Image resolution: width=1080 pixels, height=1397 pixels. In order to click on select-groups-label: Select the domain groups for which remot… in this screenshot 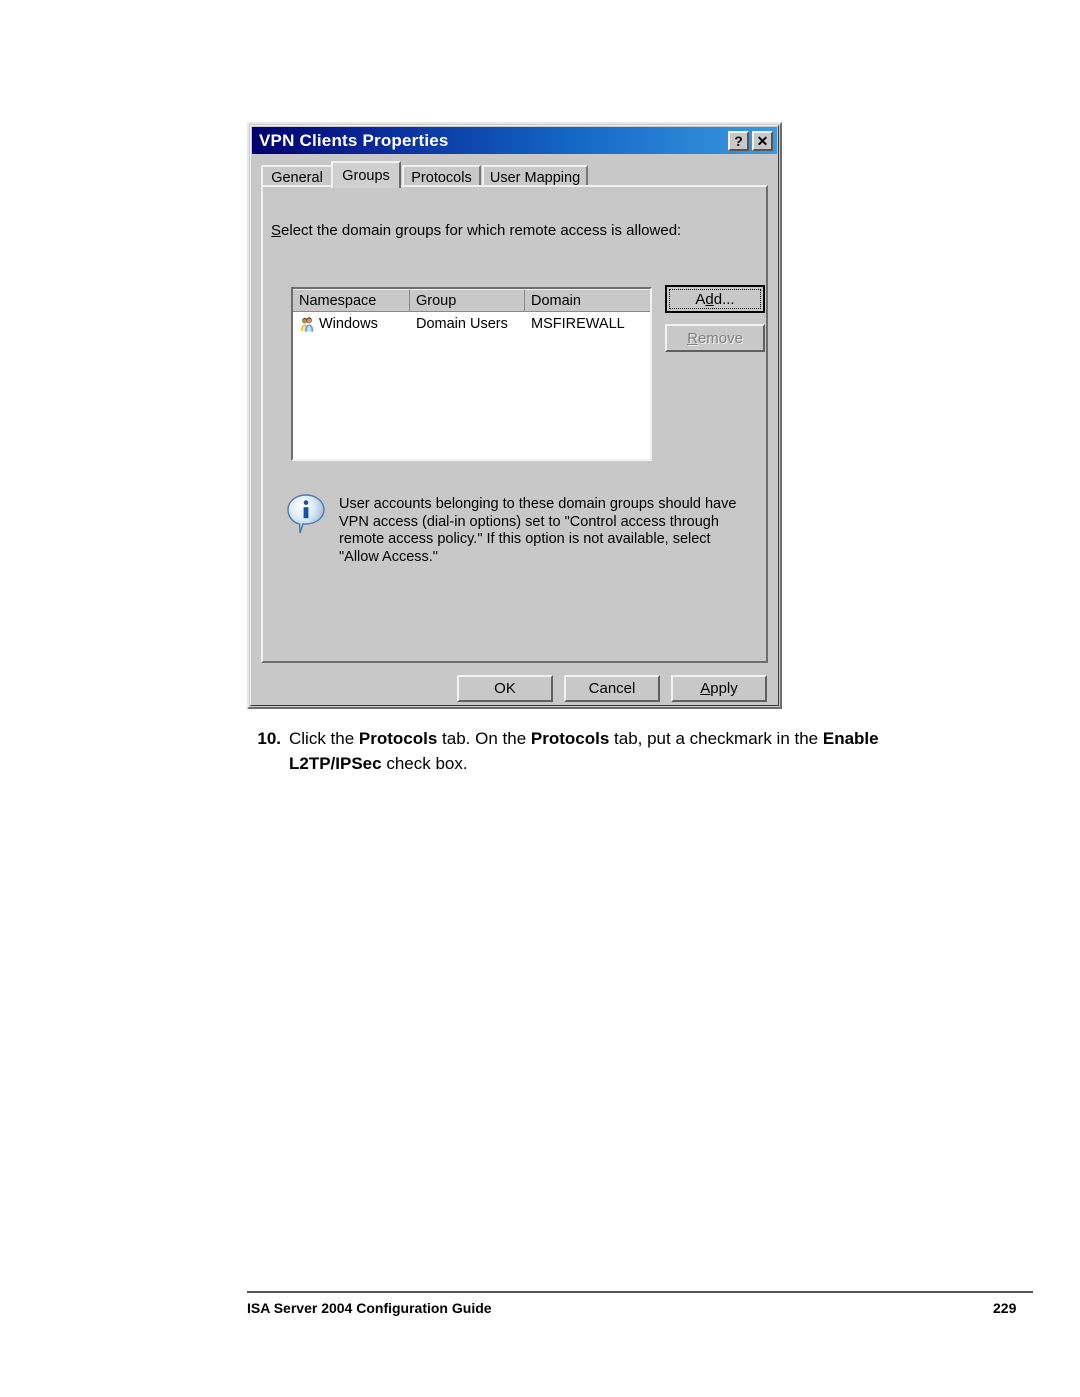, I will do `click(476, 230)`.